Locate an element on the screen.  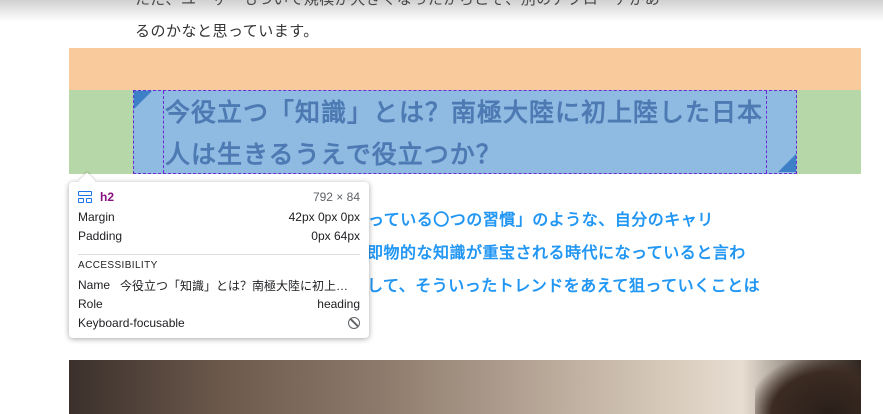
role-value: heading is located at coordinates (338, 304).